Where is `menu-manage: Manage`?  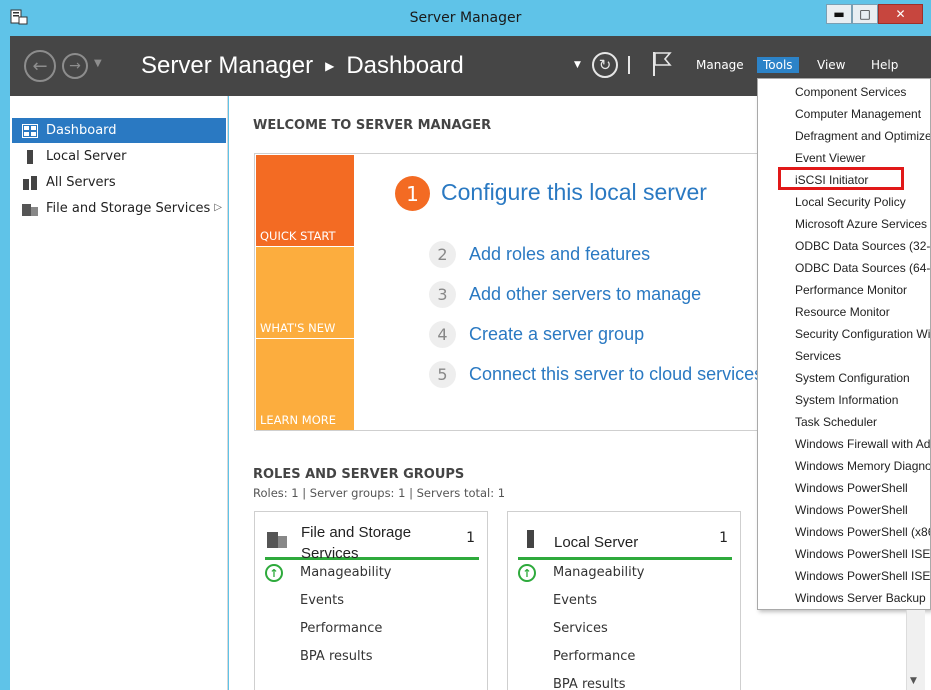
menu-manage: Manage is located at coordinates (720, 65).